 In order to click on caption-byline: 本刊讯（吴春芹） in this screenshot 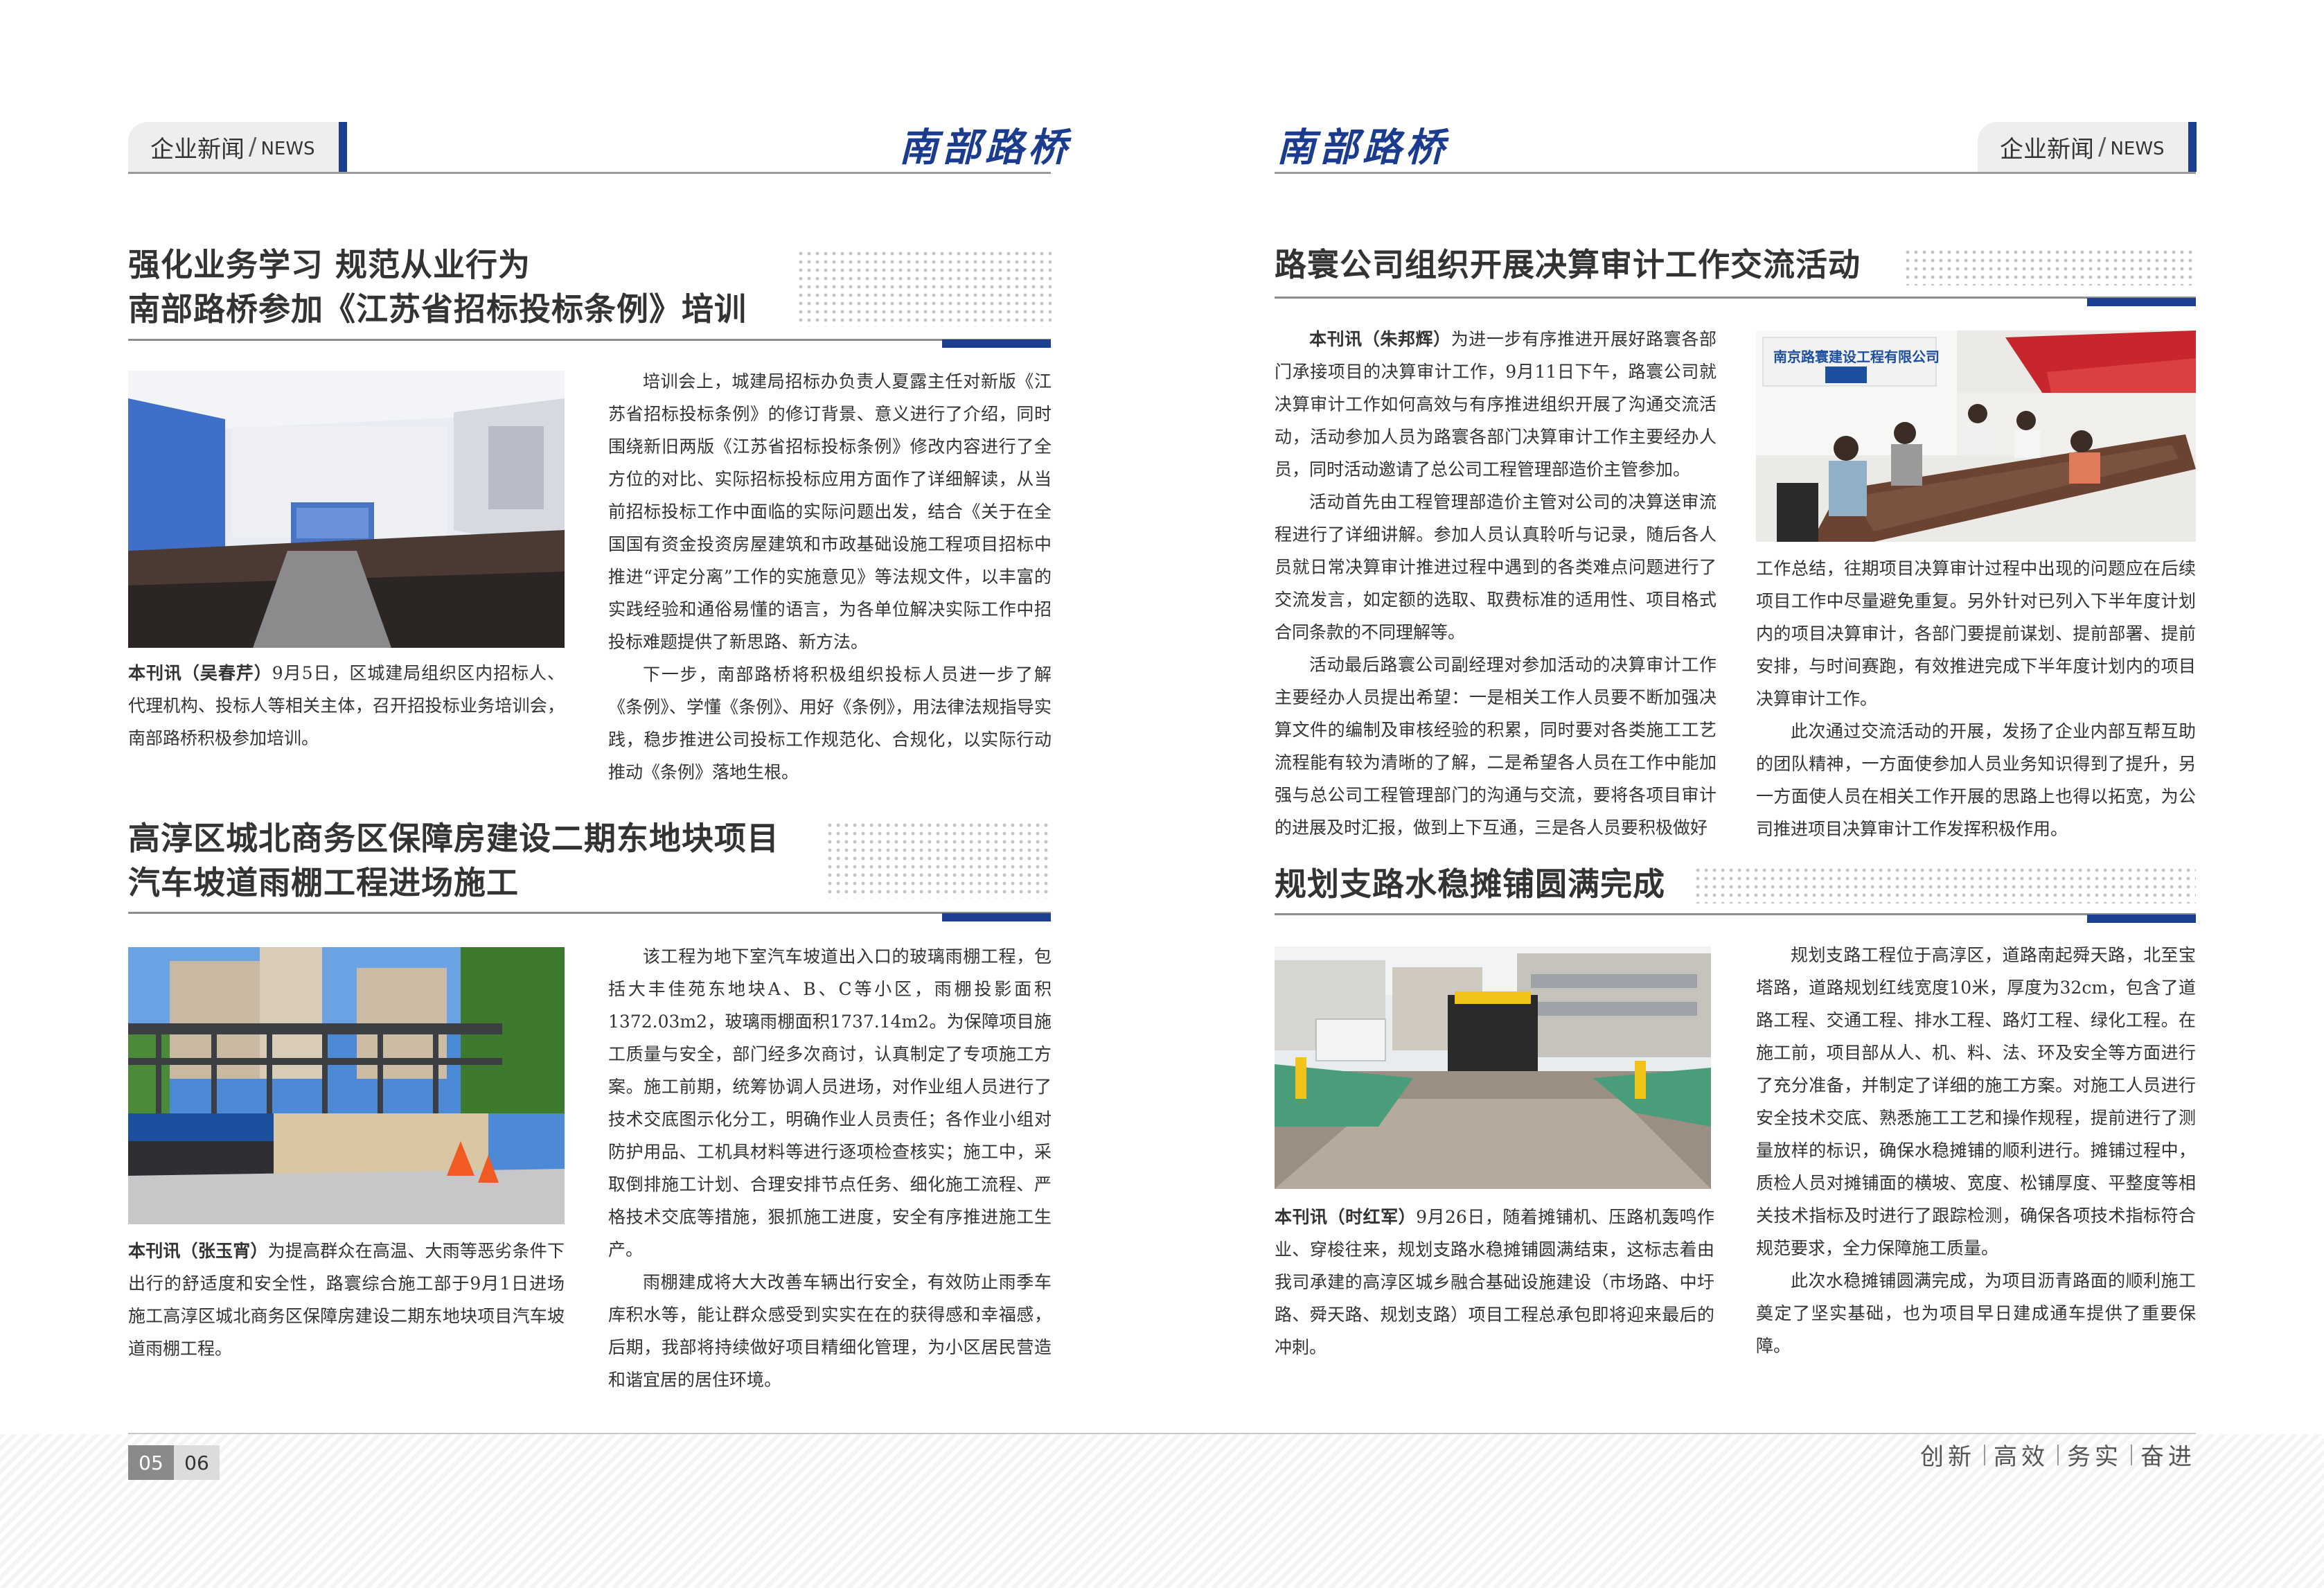, I will do `click(200, 673)`.